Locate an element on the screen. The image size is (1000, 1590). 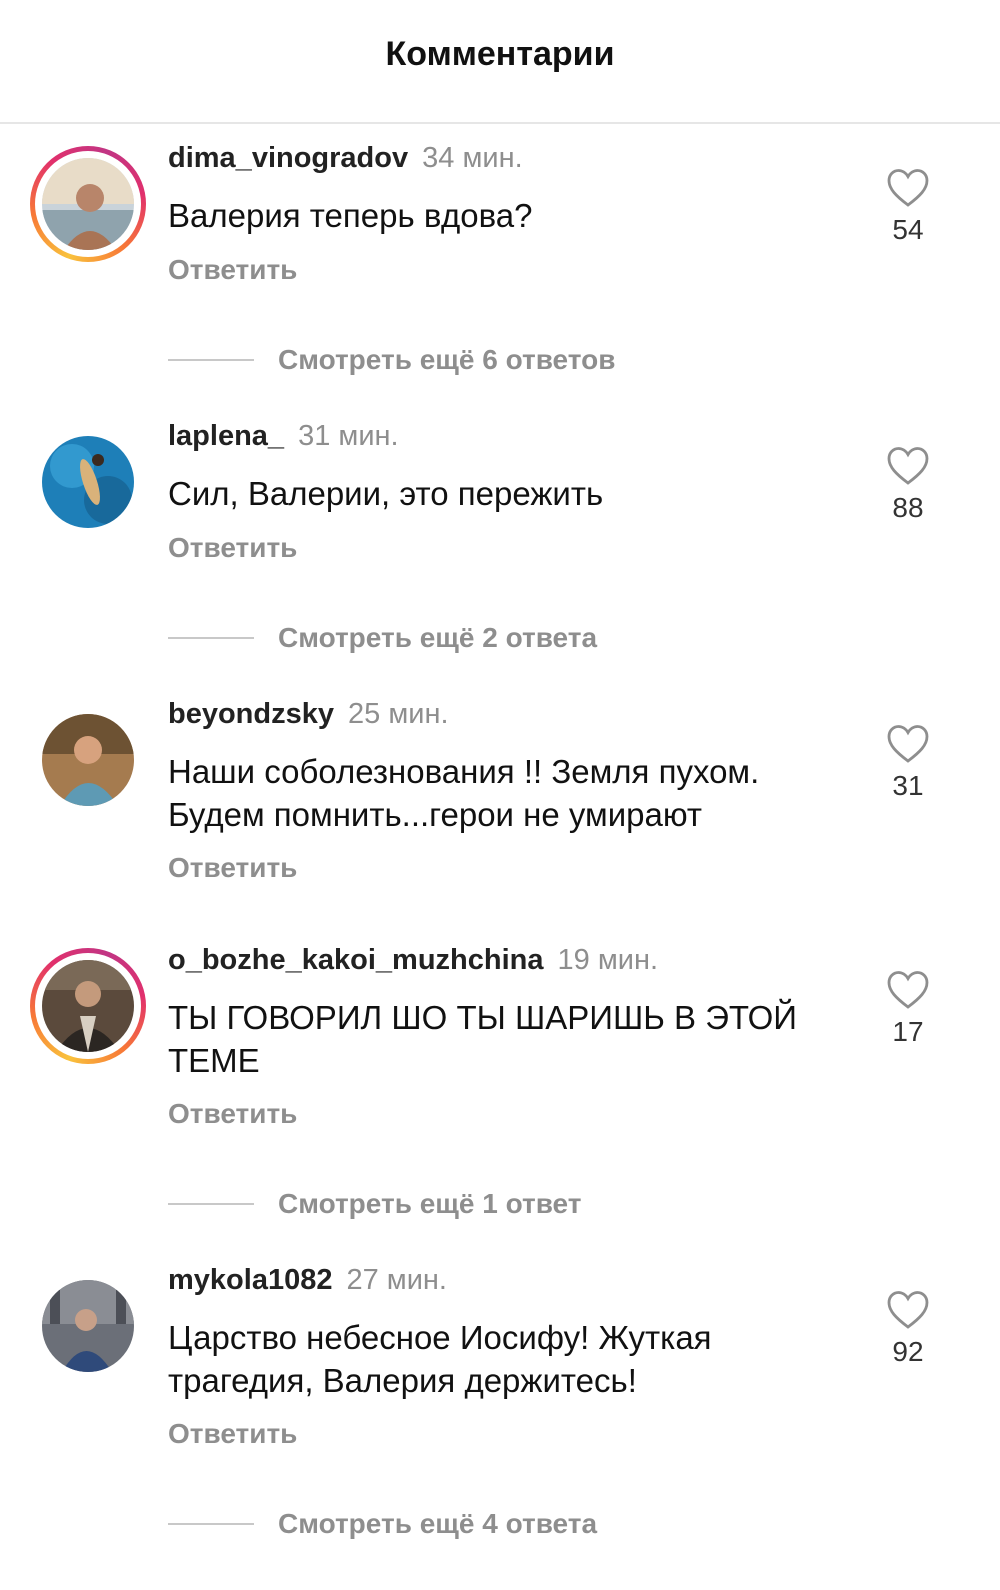
username: dima_vinogradov is located at coordinates (288, 158).